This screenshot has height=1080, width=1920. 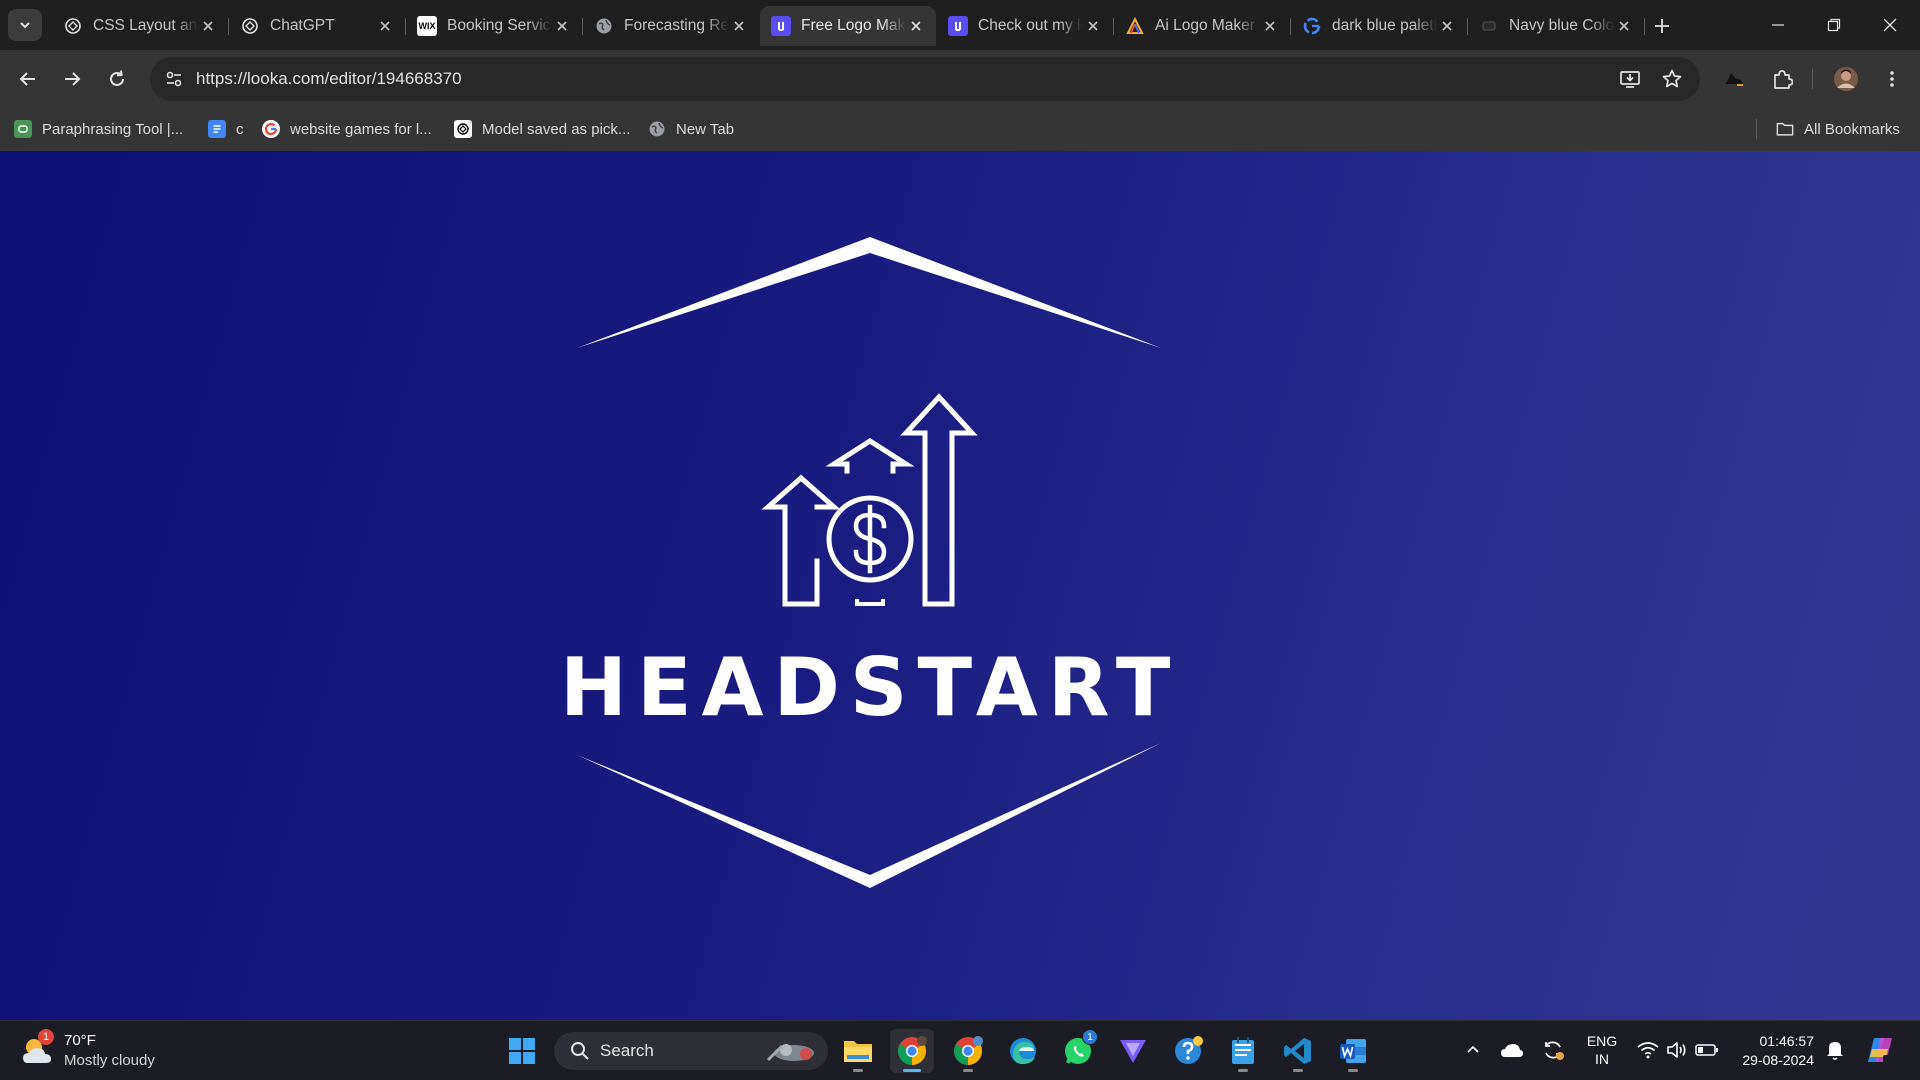 What do you see at coordinates (1384, 25) in the screenshot?
I see `tab-title: dark blue palette` at bounding box center [1384, 25].